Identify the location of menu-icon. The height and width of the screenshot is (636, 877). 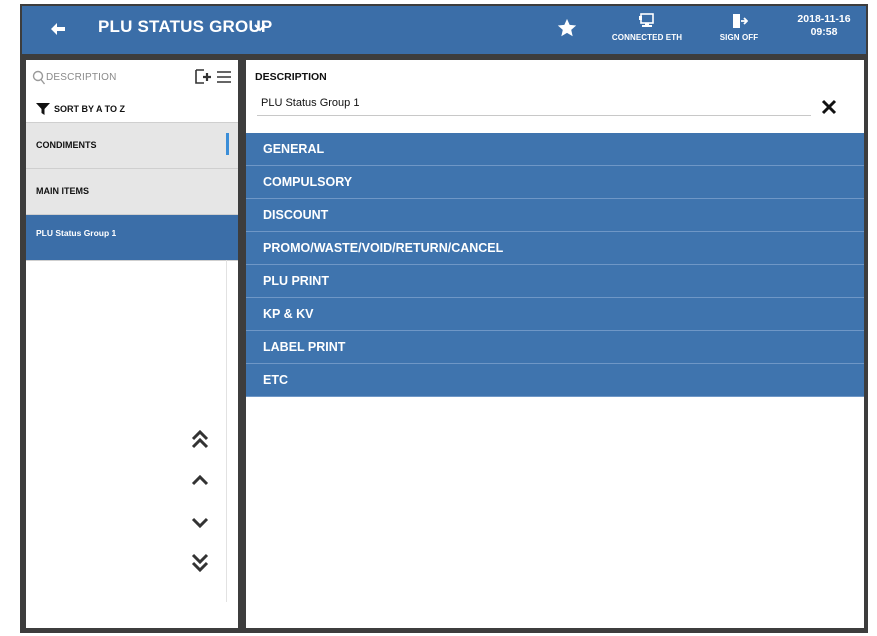
(224, 77).